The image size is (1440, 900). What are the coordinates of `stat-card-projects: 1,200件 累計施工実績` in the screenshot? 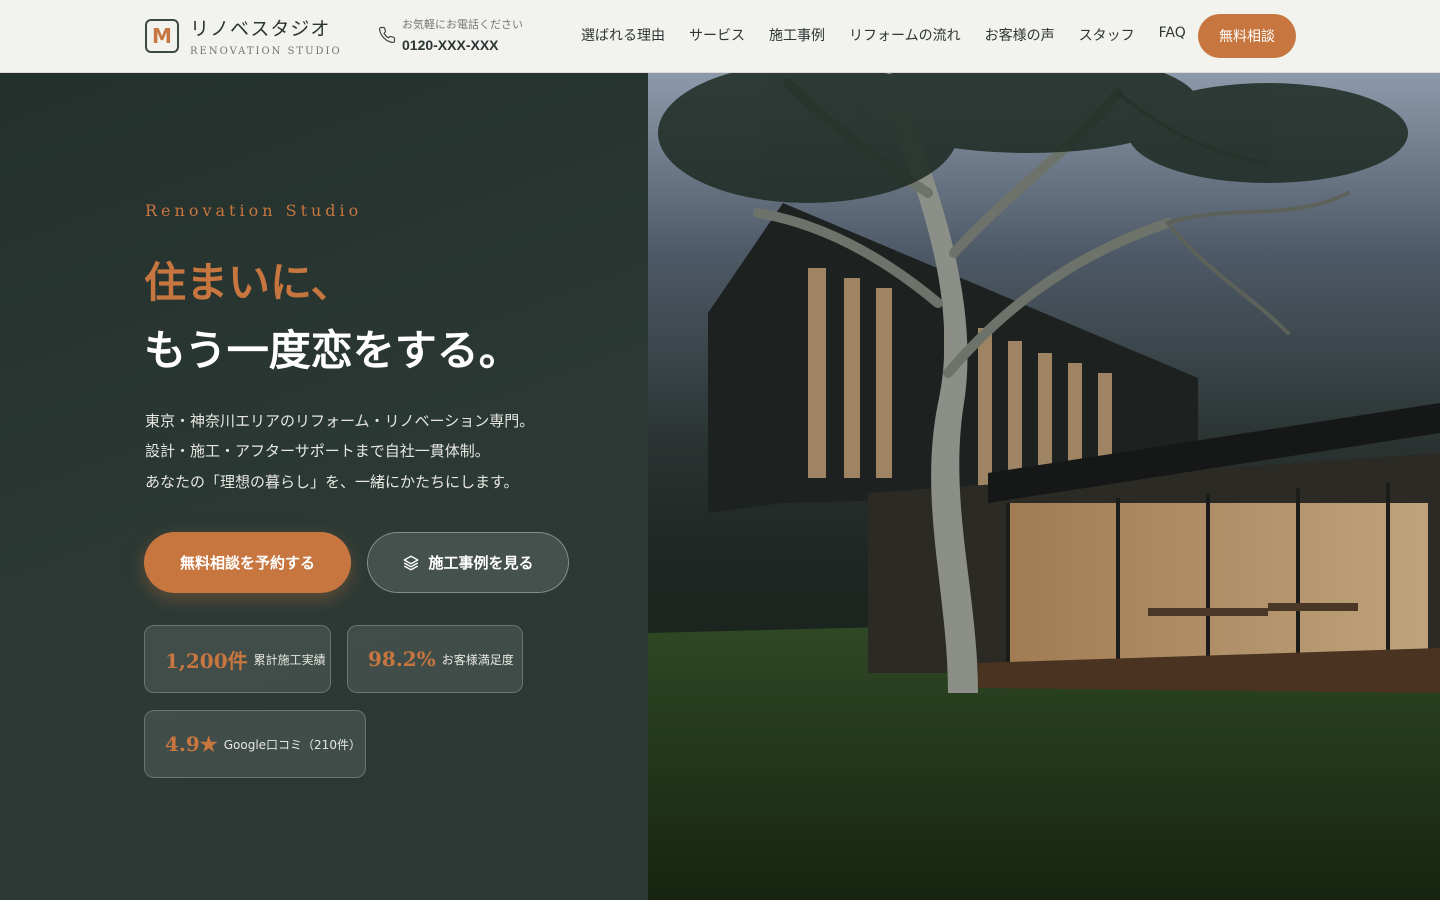 It's located at (237, 659).